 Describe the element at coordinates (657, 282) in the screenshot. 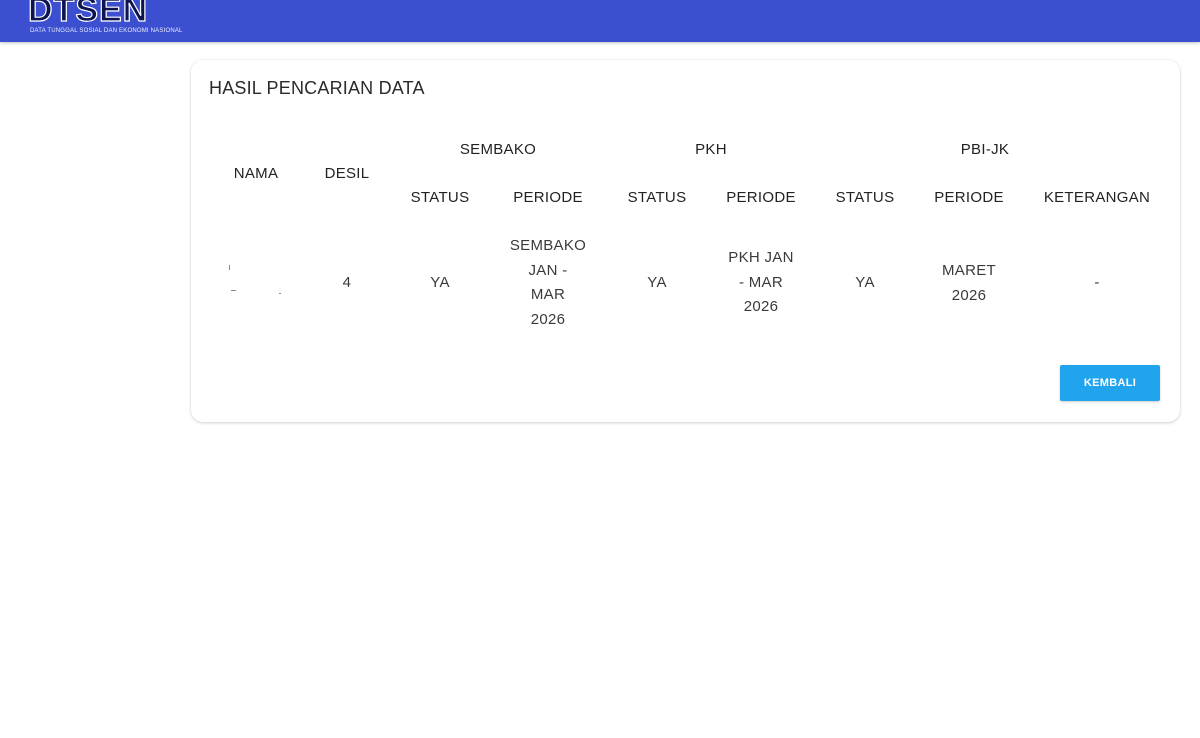

I see `cell-pkh-status: YA` at that location.